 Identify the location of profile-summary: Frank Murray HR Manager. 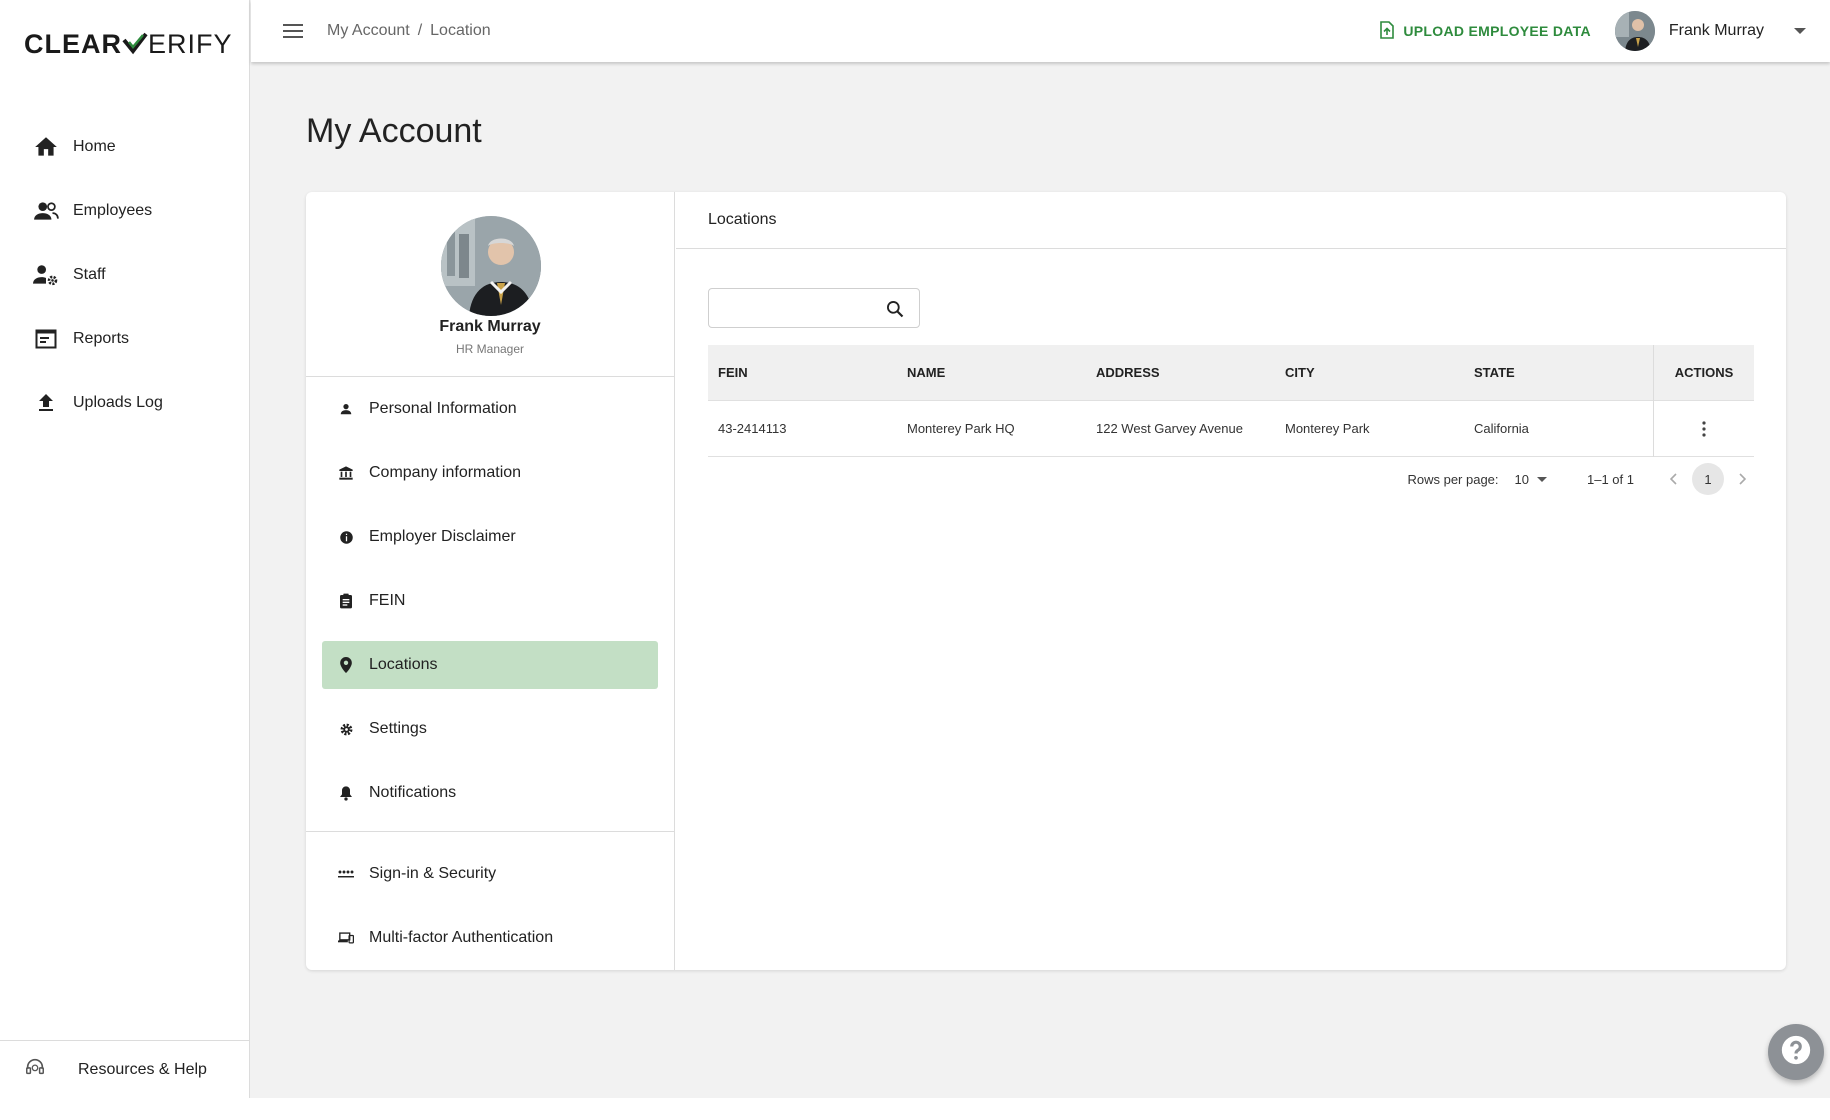
(490, 284).